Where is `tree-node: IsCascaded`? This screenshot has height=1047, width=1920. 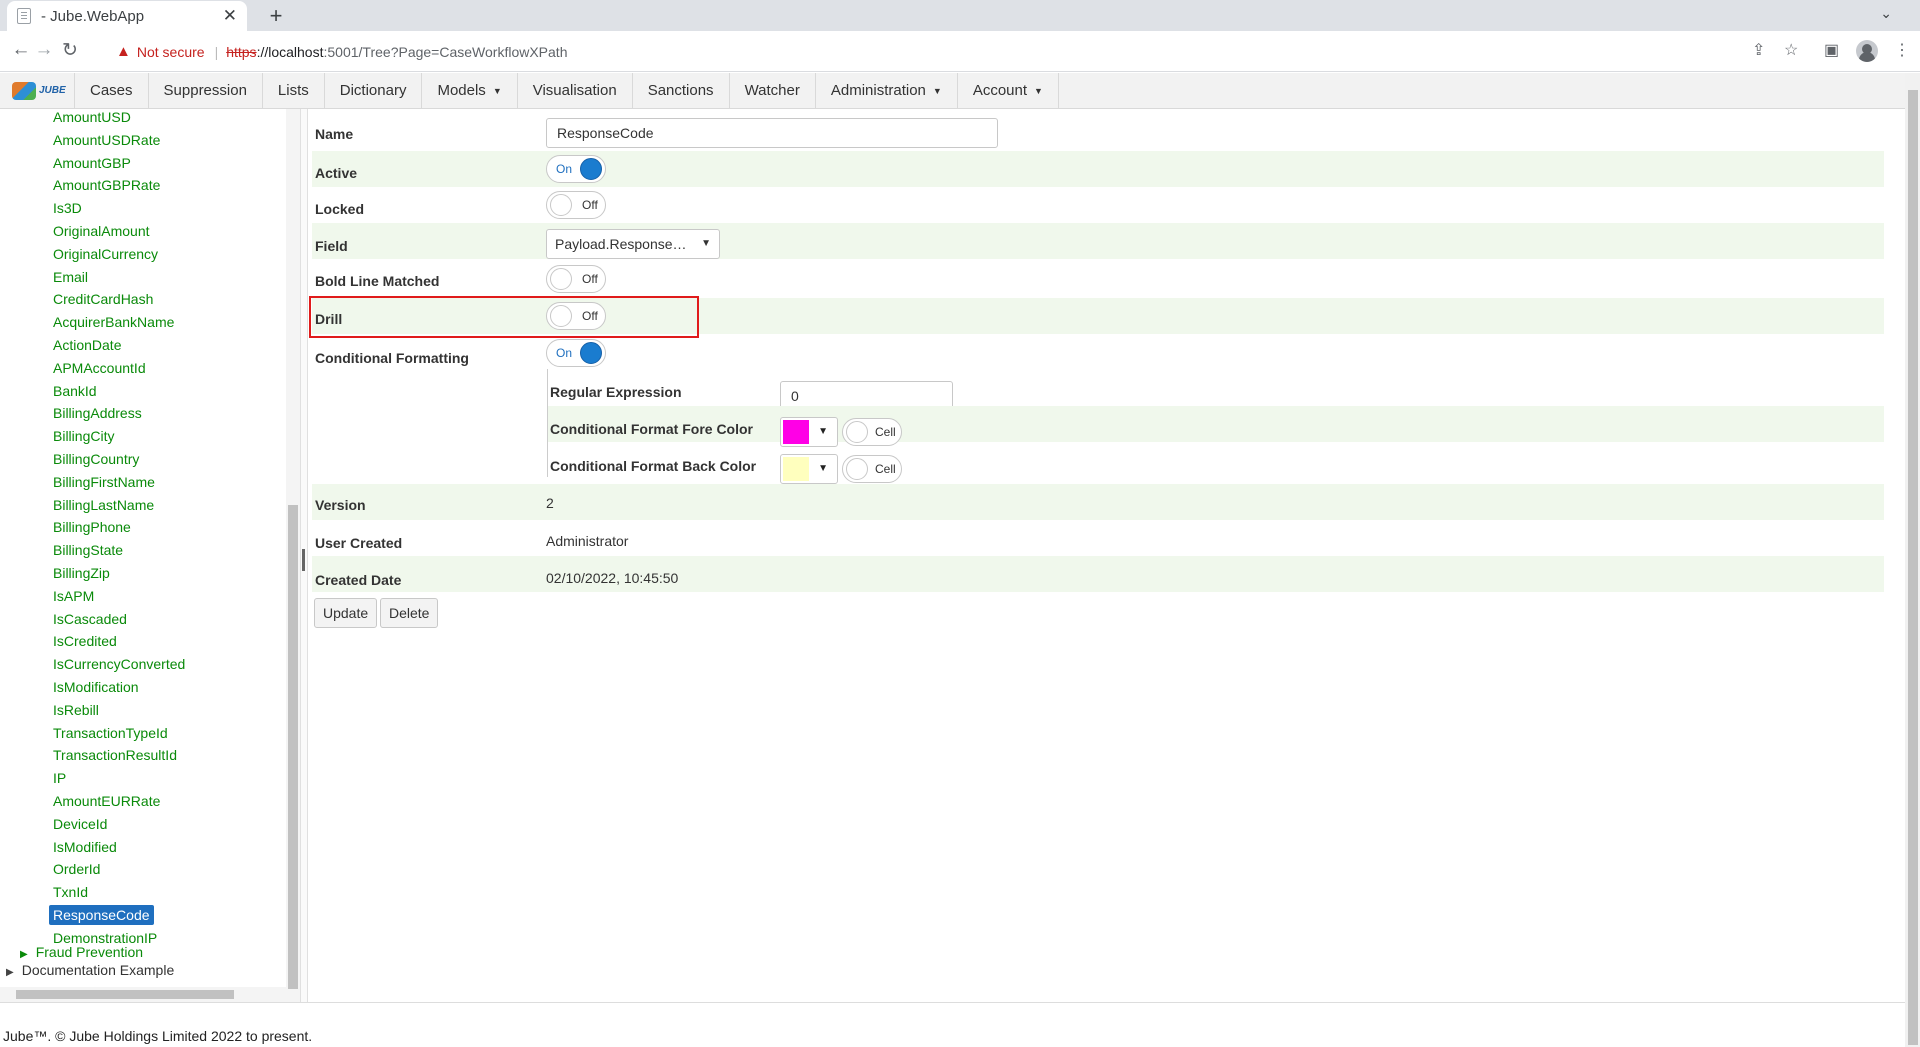 tree-node: IsCascaded is located at coordinates (90, 619).